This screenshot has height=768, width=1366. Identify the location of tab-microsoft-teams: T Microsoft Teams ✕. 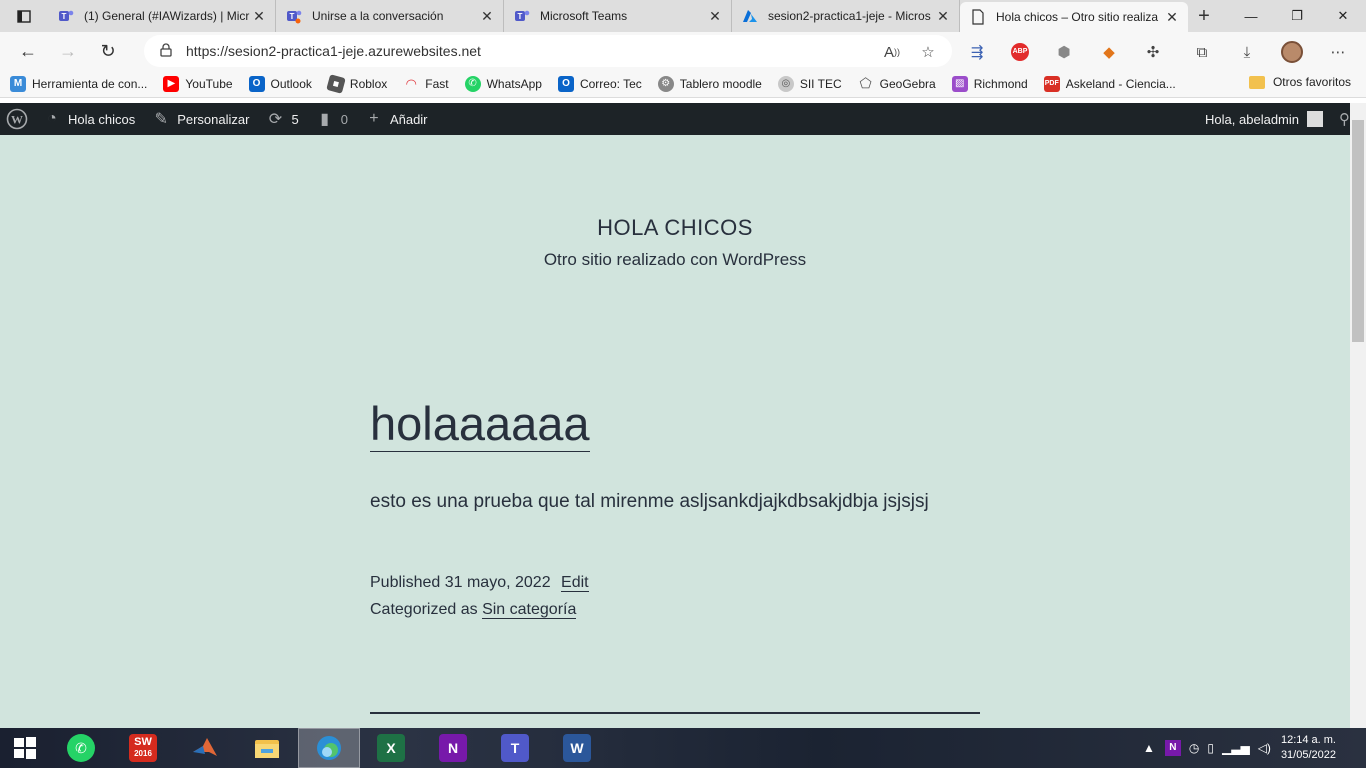
(618, 16).